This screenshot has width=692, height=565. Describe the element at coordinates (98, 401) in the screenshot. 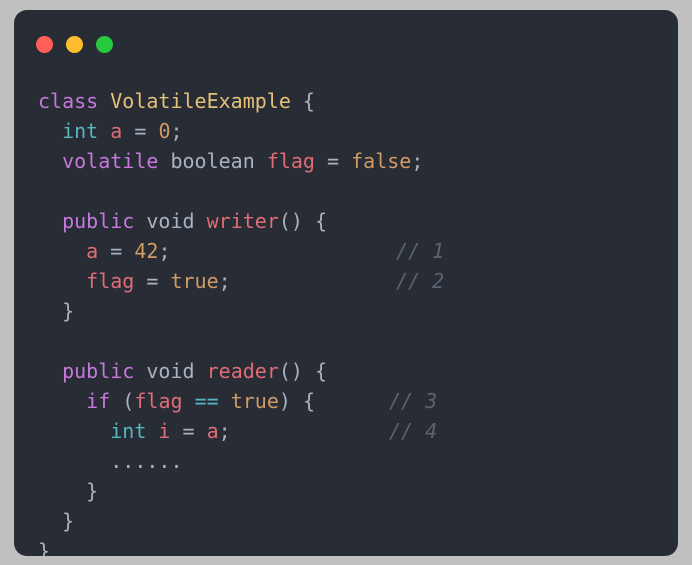

I see `code-token-keyword: if` at that location.